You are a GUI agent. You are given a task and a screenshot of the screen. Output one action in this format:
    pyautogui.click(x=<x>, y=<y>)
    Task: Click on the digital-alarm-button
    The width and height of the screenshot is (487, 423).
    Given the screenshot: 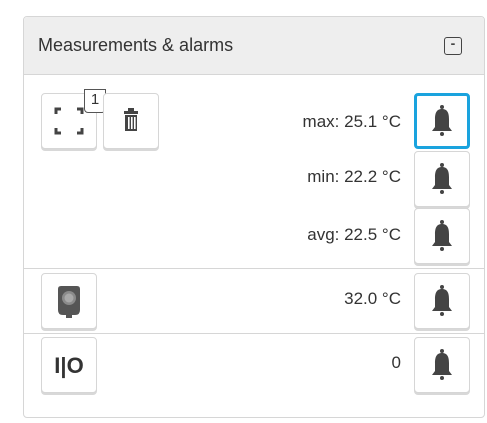 What is the action you would take?
    pyautogui.click(x=442, y=365)
    